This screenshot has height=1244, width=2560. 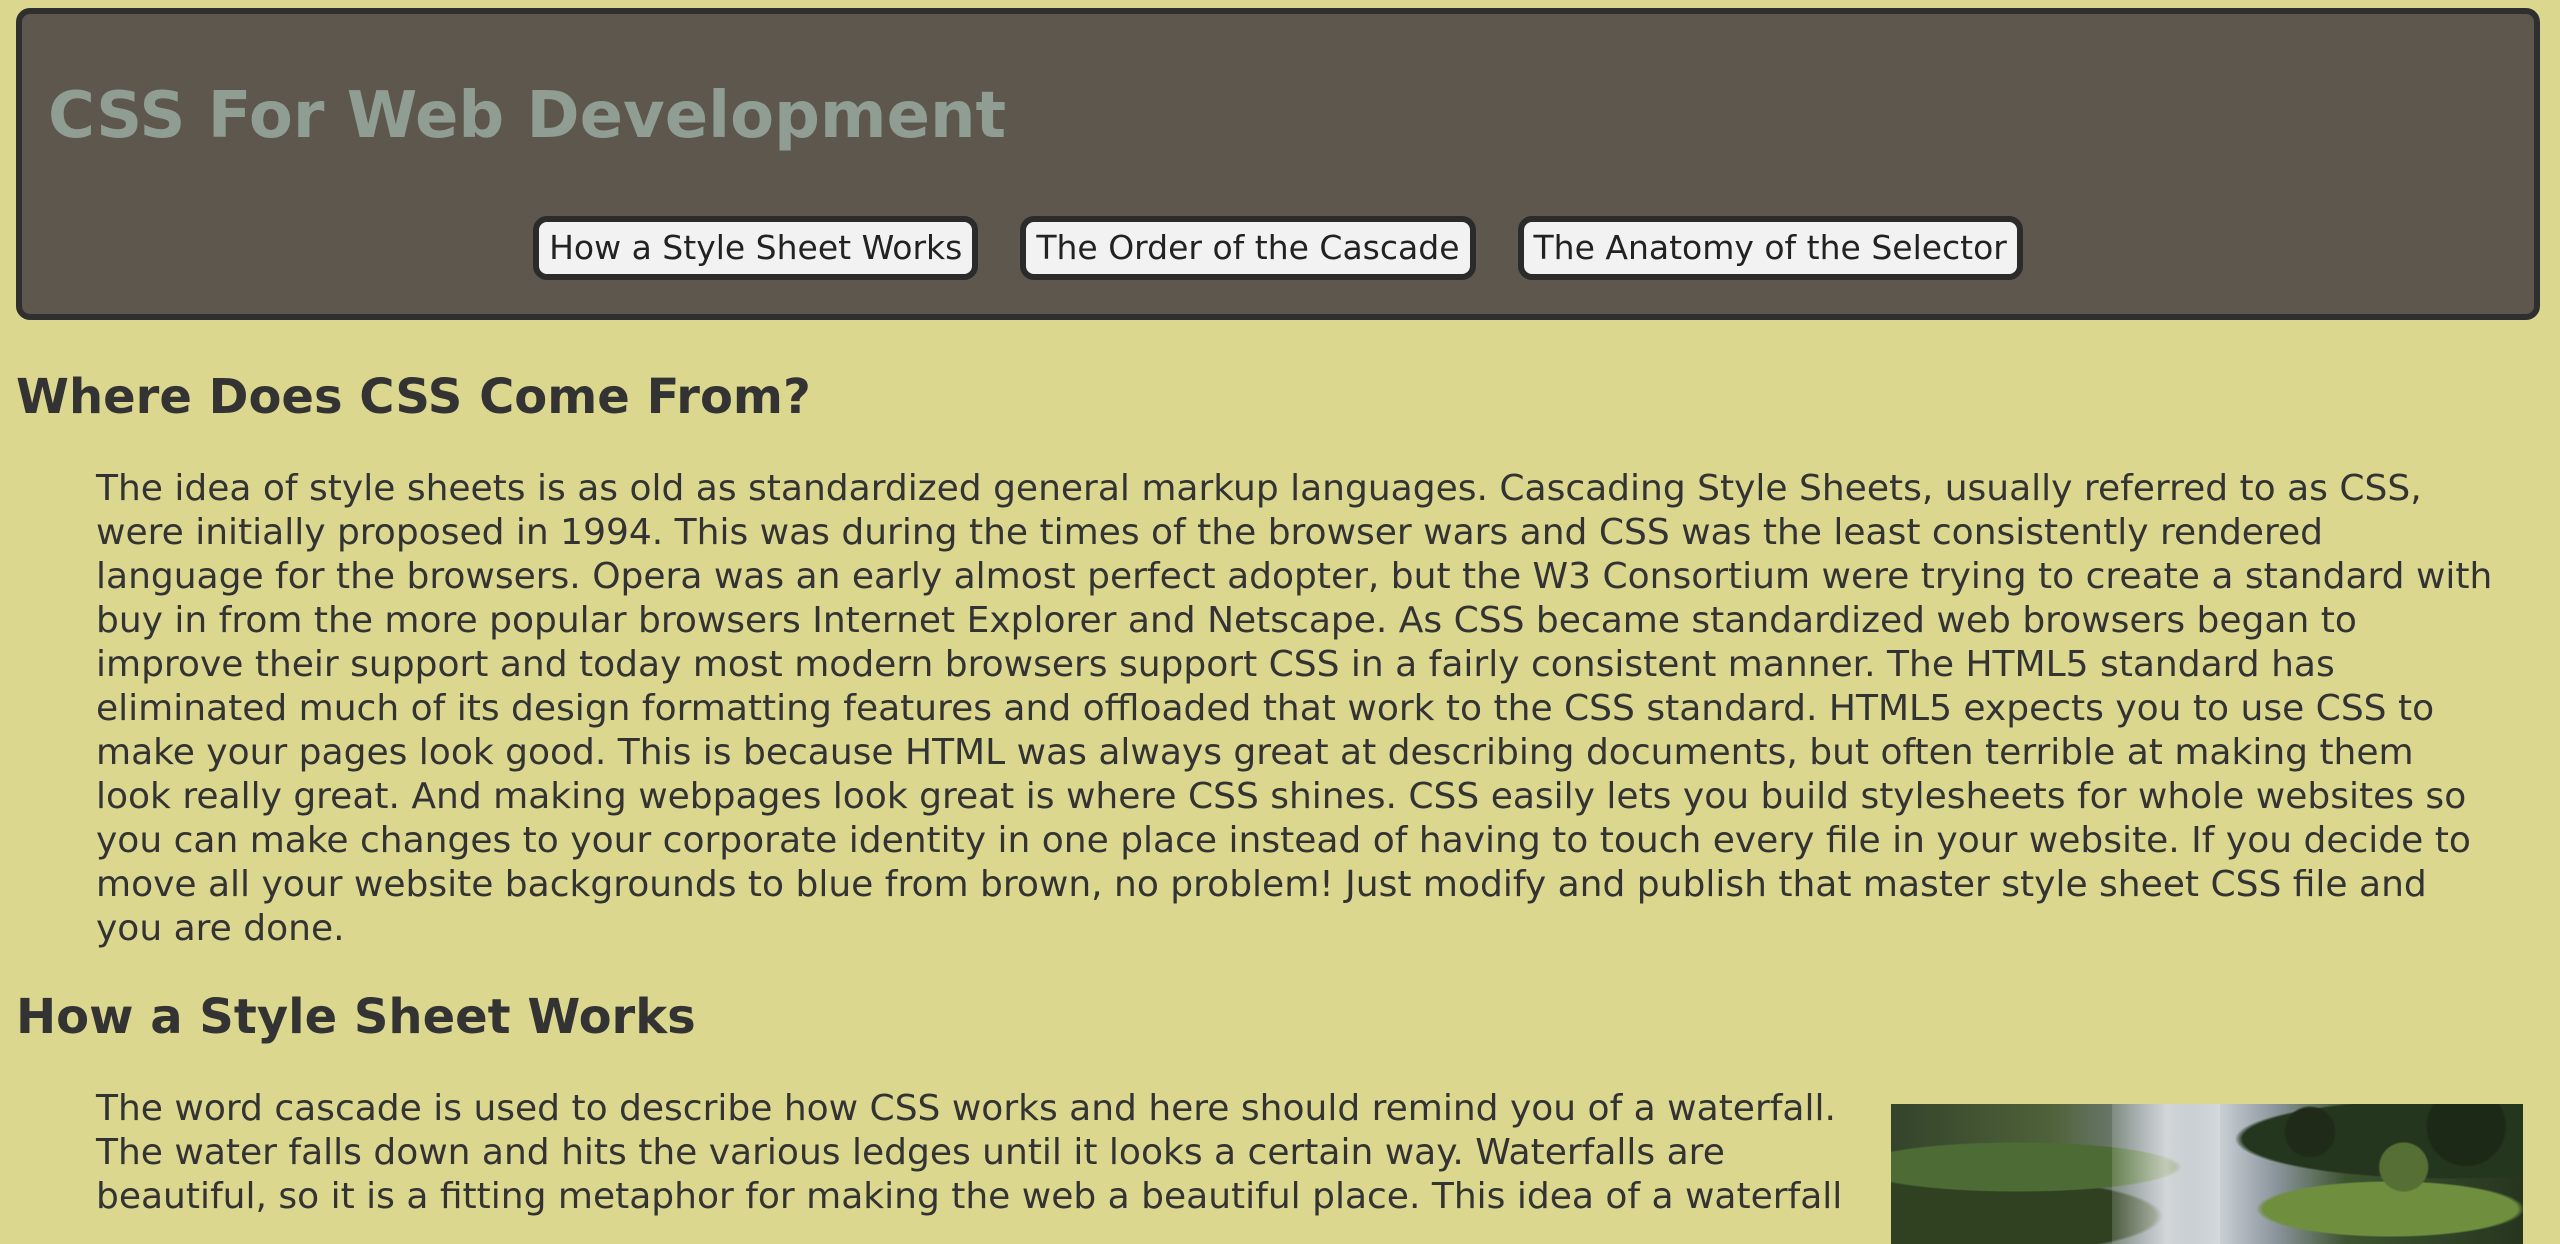 I want to click on section-heading-css-origin: Where Does CSS Come From?, so click(x=413, y=397).